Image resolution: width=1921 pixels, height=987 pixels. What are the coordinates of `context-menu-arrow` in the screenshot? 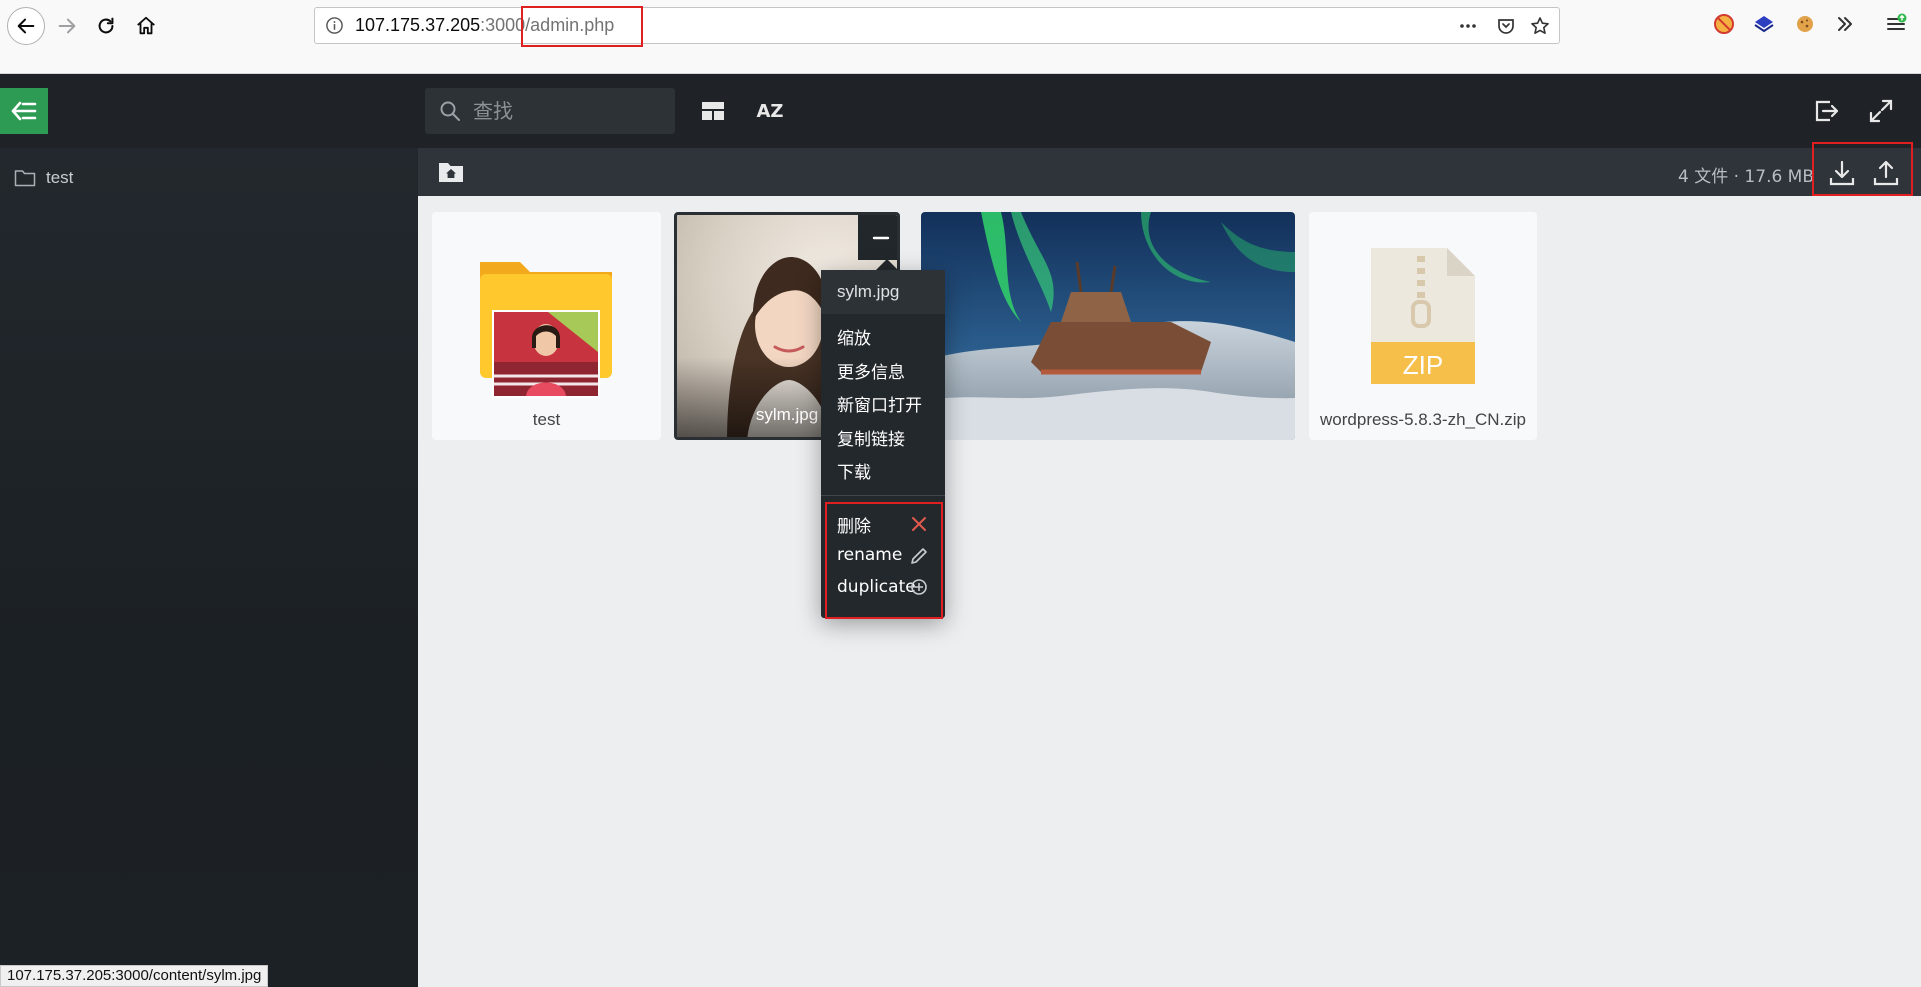 It's located at (887, 264).